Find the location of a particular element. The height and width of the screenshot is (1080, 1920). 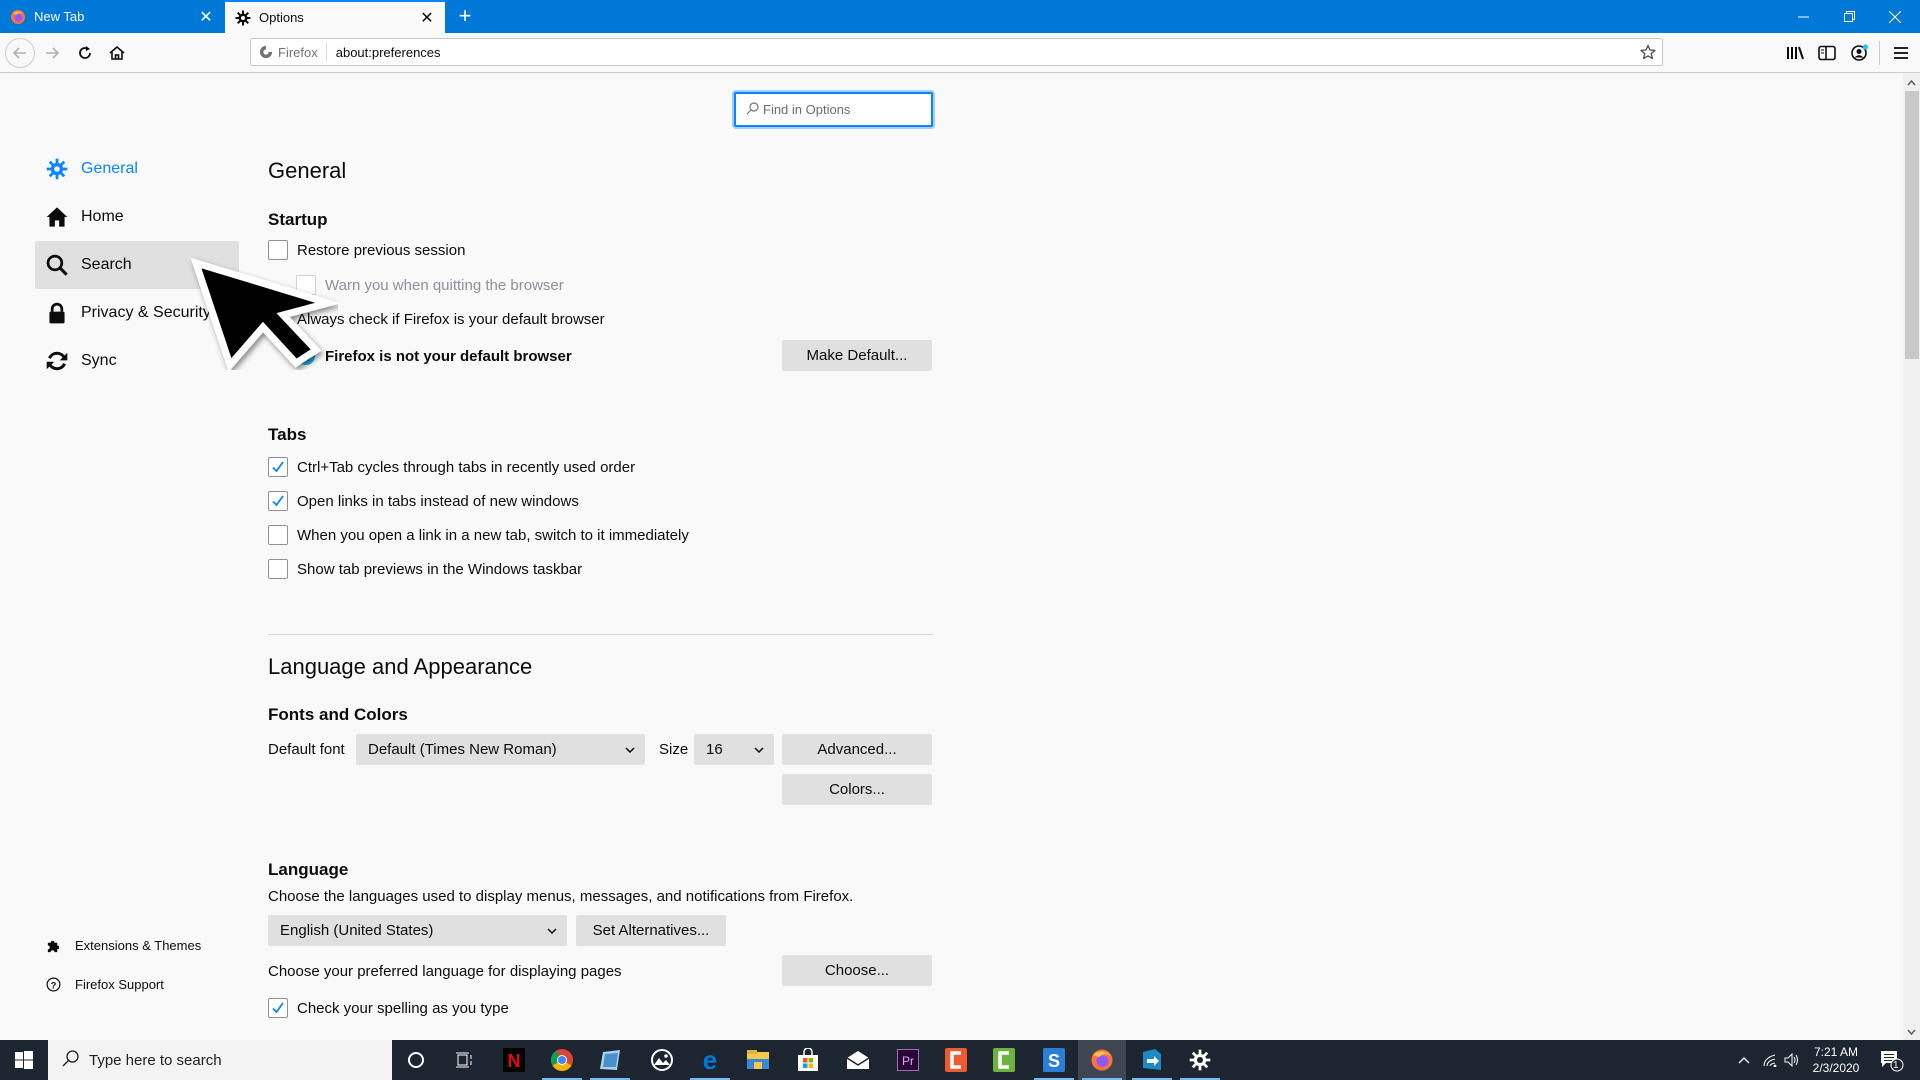

default-font-select: Default (Times New Roman) is located at coordinates (500, 749).